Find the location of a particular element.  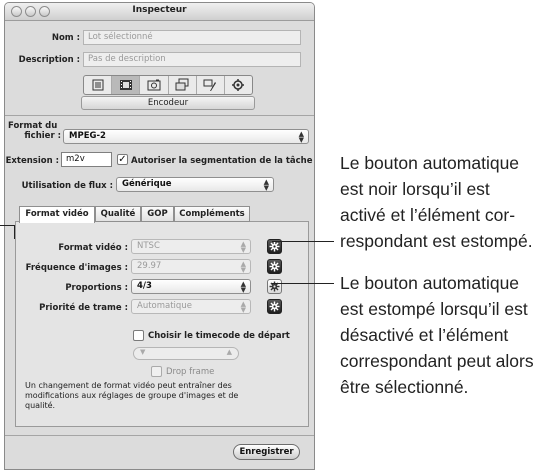

auto-button-inactive is located at coordinates (274, 286).